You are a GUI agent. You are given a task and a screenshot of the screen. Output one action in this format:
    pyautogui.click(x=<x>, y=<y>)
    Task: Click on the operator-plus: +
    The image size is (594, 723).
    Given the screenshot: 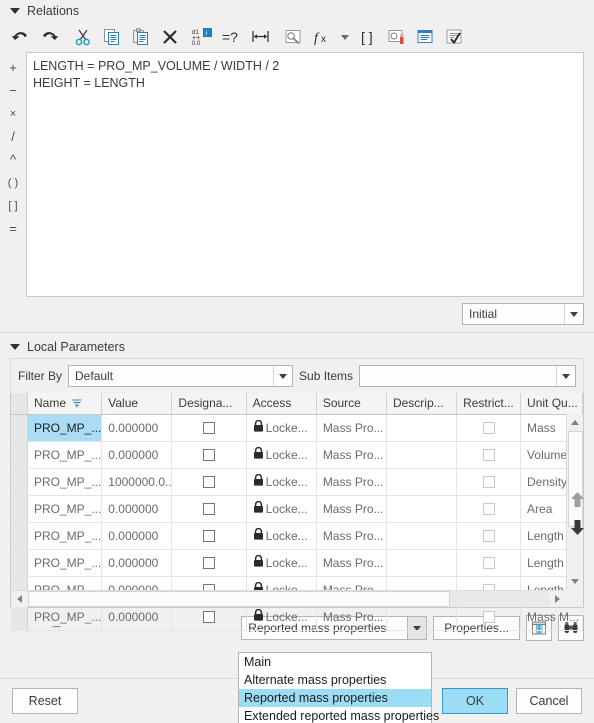 What is the action you would take?
    pyautogui.click(x=13, y=67)
    